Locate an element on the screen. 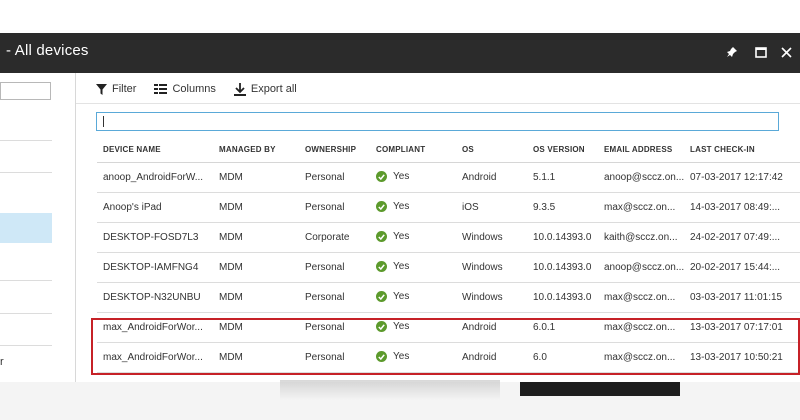  left-blade: r is located at coordinates (38, 228).